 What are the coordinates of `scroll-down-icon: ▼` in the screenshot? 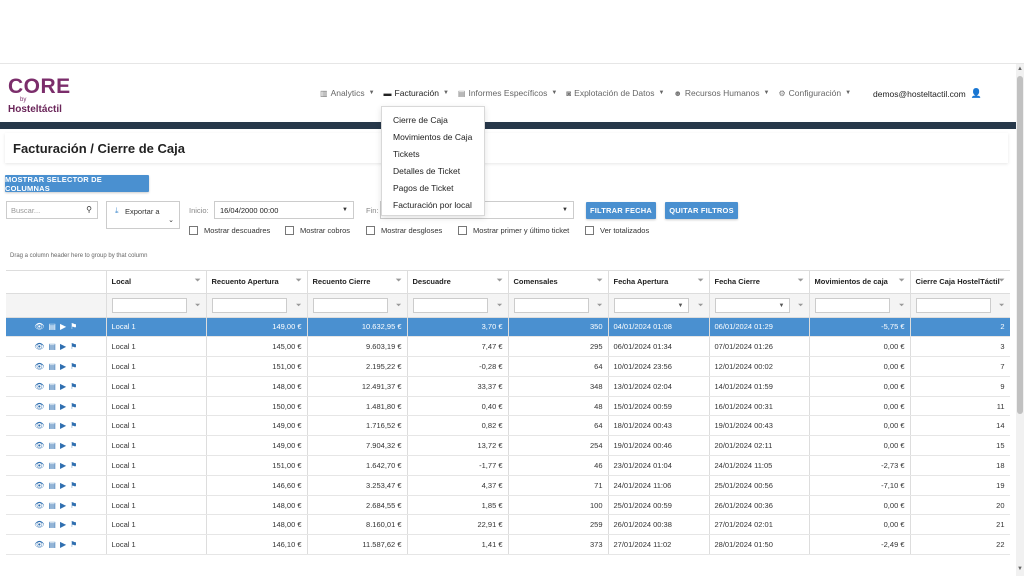 It's located at (1020, 569).